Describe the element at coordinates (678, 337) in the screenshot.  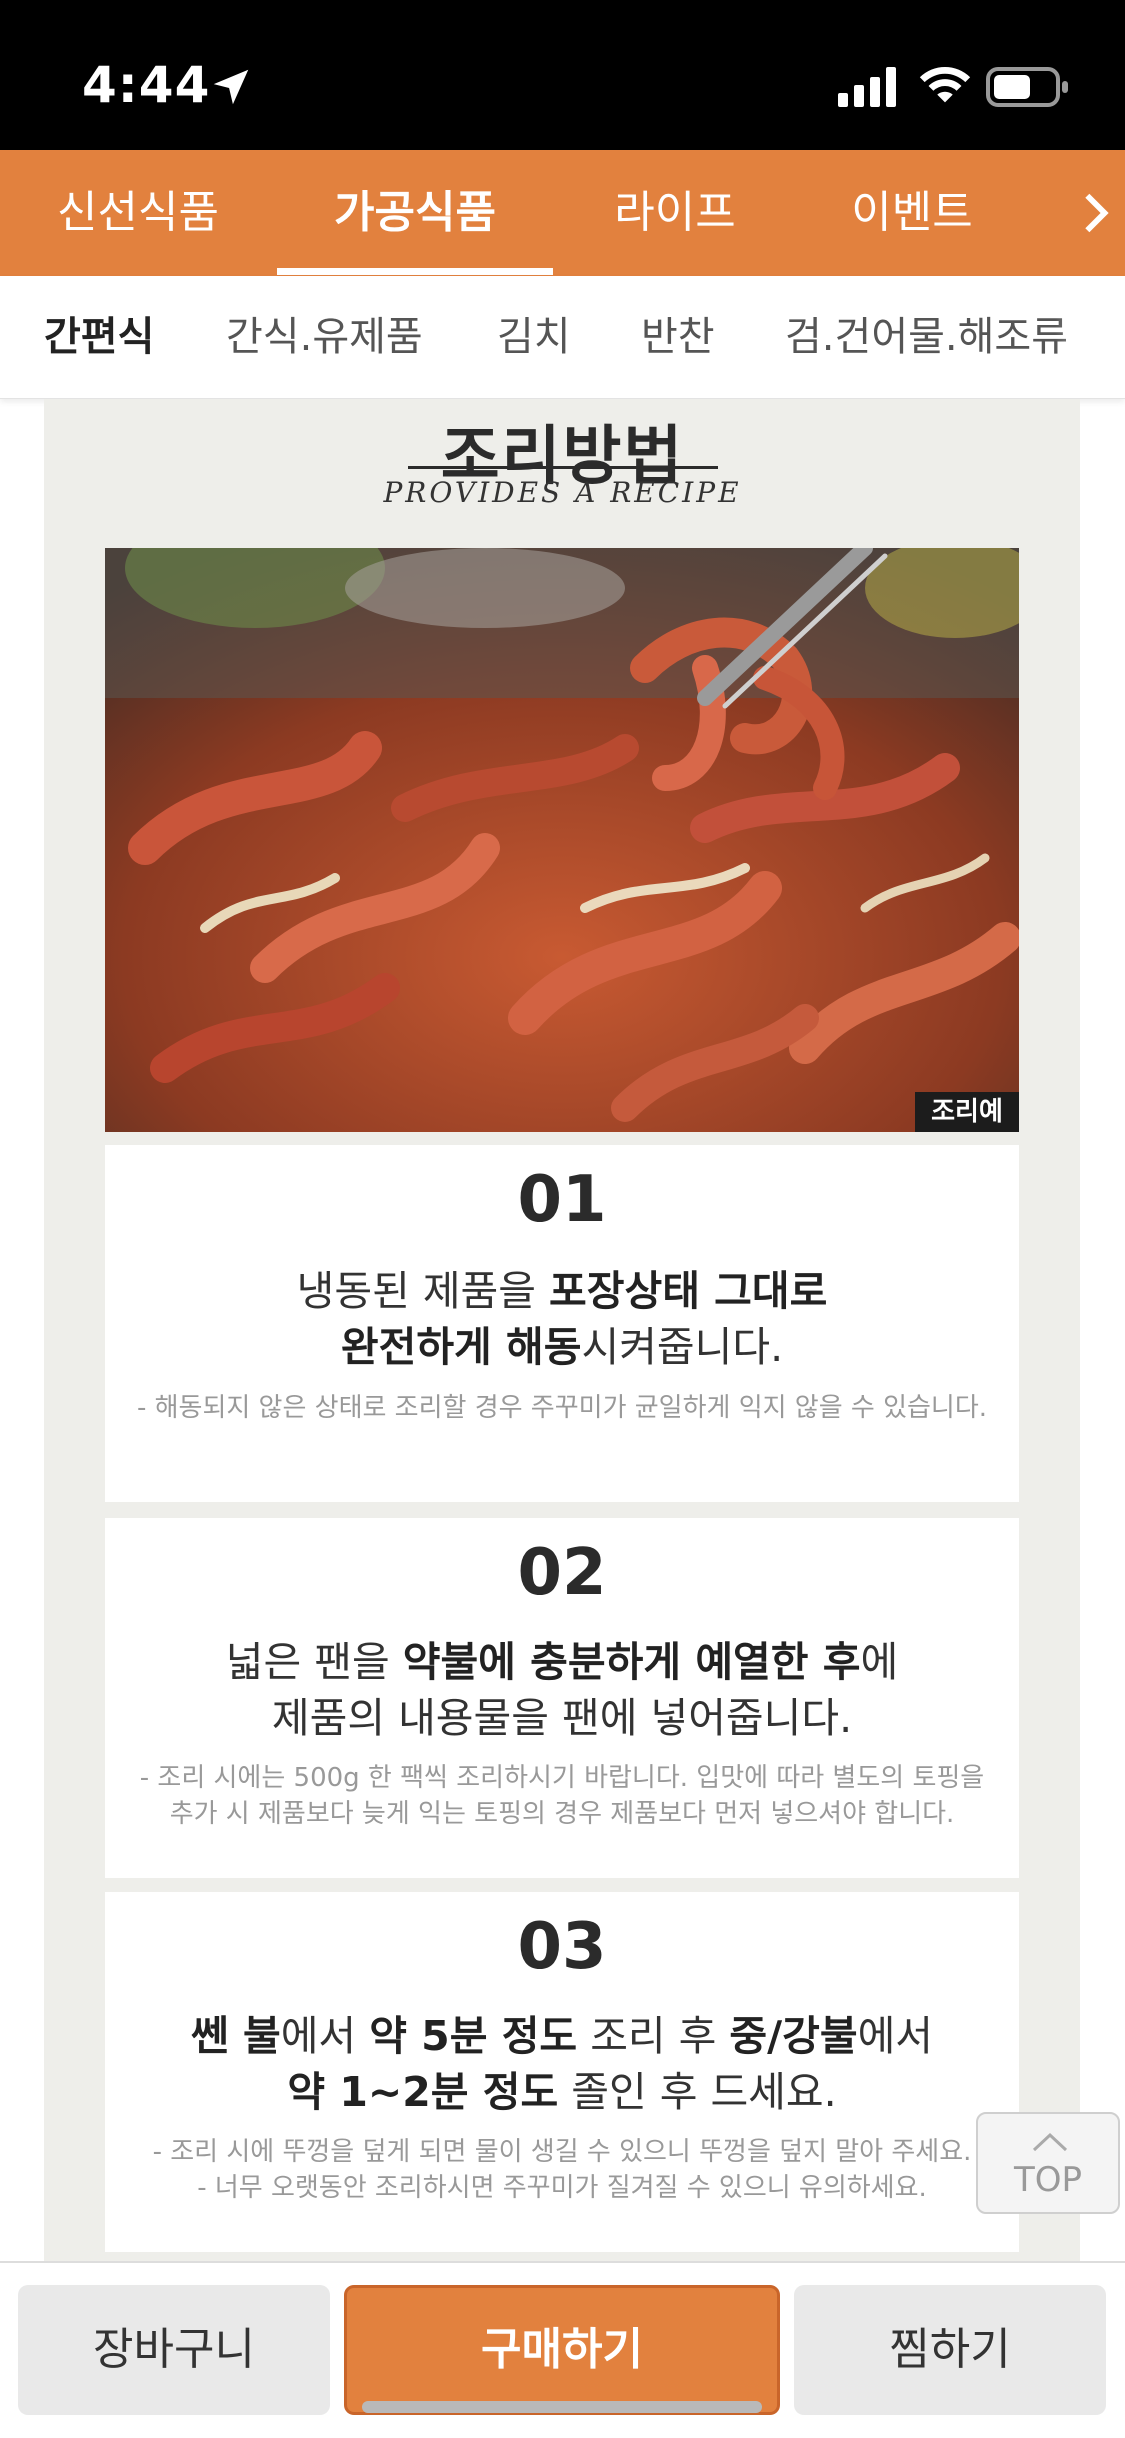
I see `subtab-side-dish: 반찬` at that location.